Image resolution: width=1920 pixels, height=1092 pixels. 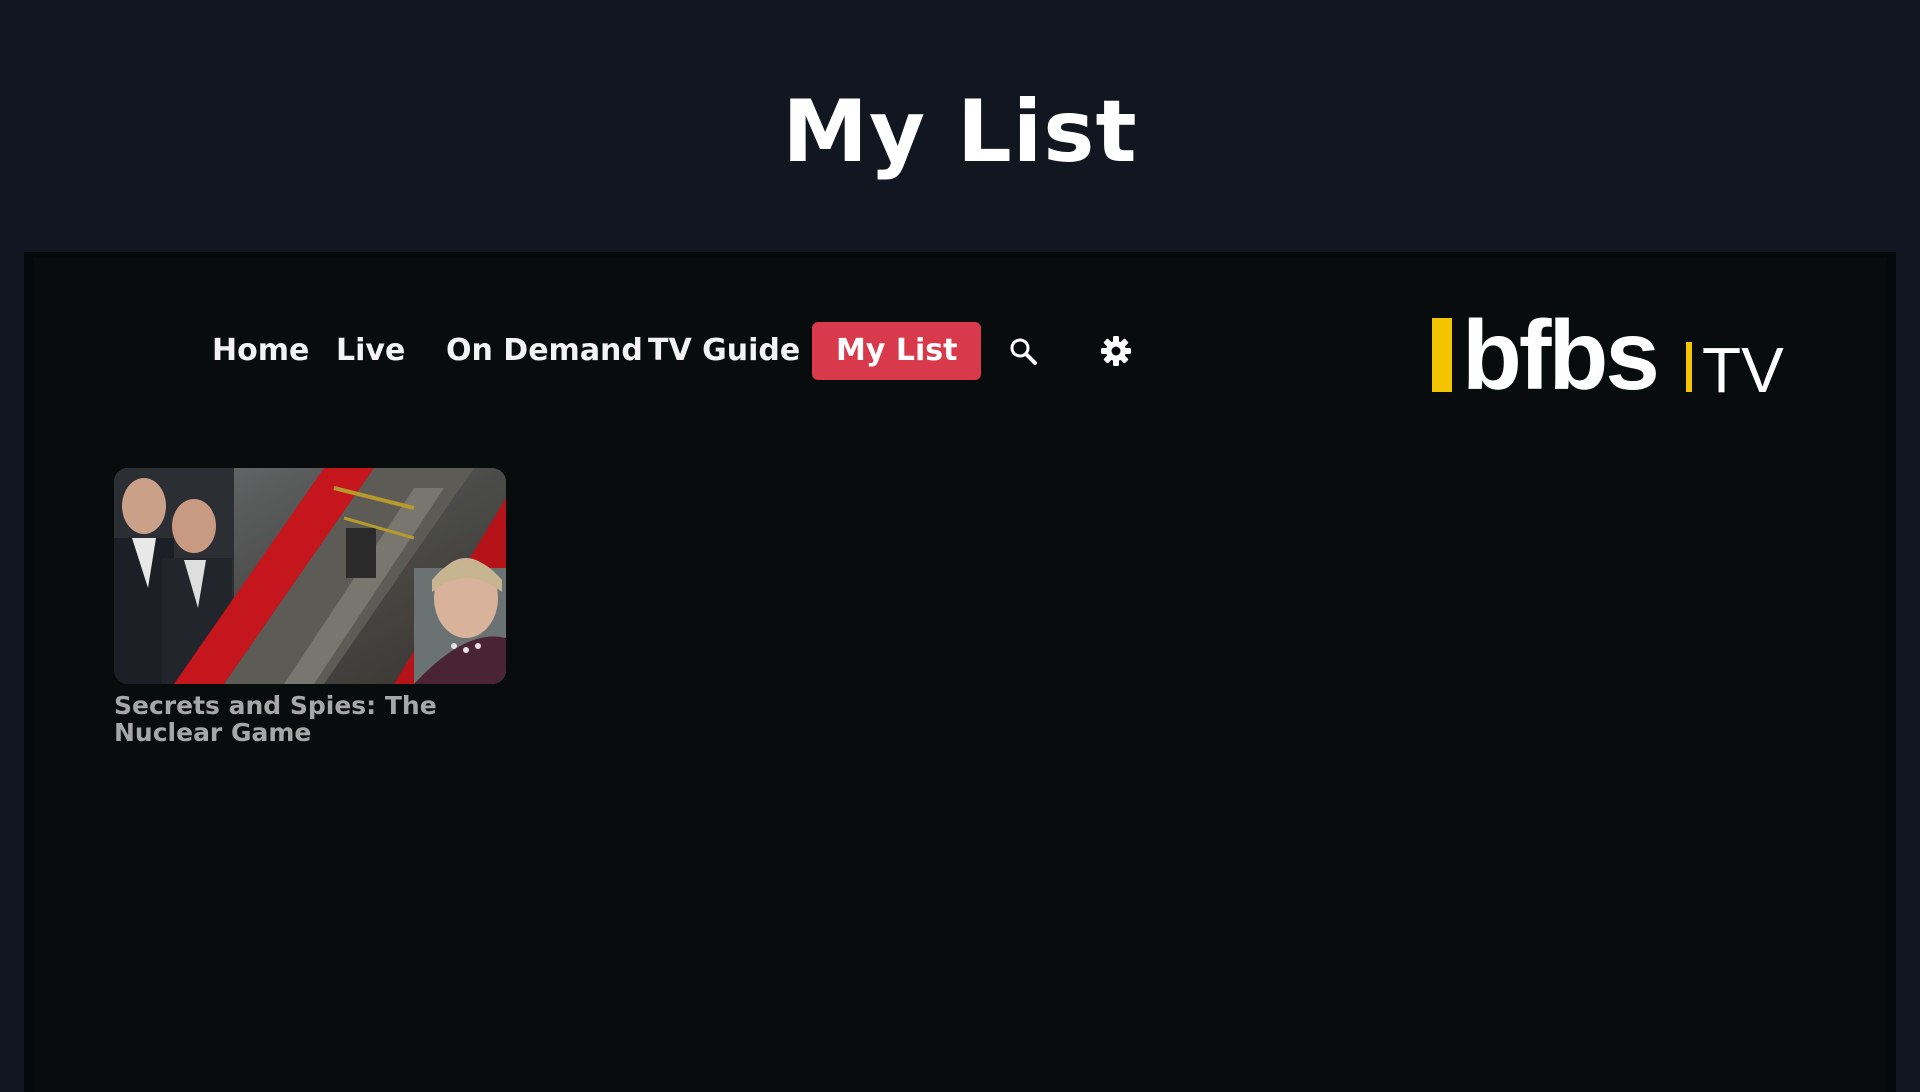 I want to click on programme-title: Secrets and Spies: The Nuclear Game, so click(x=275, y=719).